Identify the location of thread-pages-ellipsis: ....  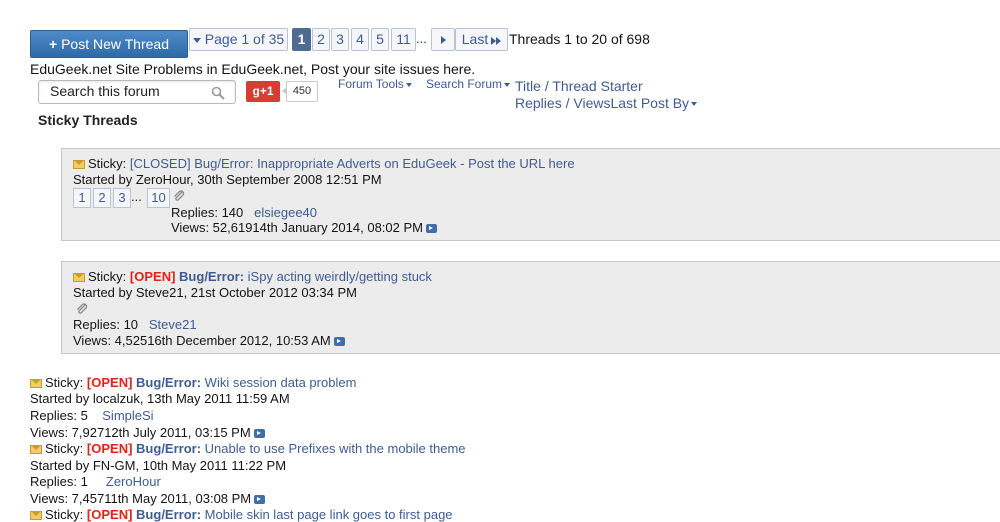
(136, 196).